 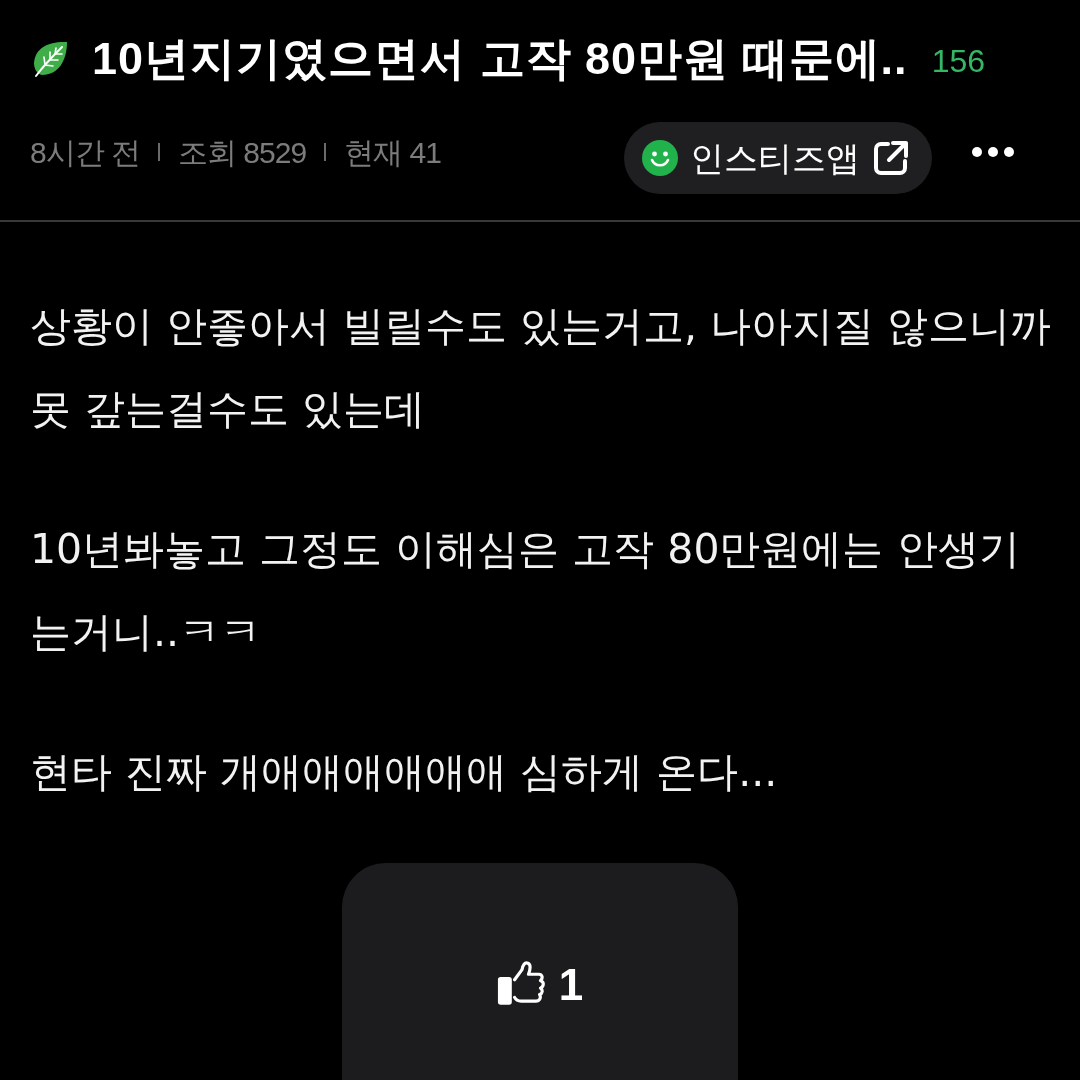 What do you see at coordinates (392, 152) in the screenshot?
I see `post-meta: 현재 41` at bounding box center [392, 152].